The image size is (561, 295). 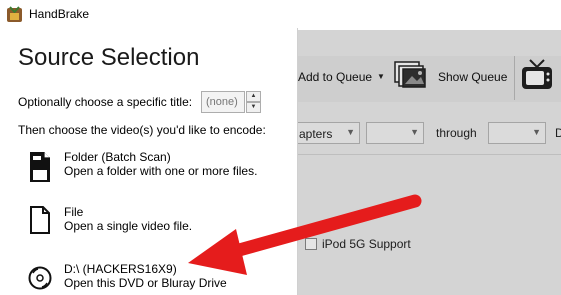 I want to click on range-start-select: ▼, so click(x=395, y=133).